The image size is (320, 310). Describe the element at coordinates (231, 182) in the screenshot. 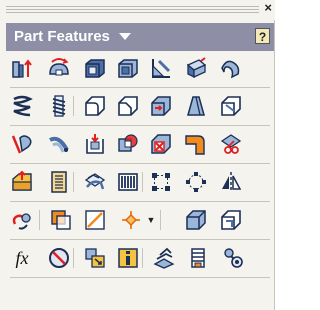

I see `mirror-icon` at that location.